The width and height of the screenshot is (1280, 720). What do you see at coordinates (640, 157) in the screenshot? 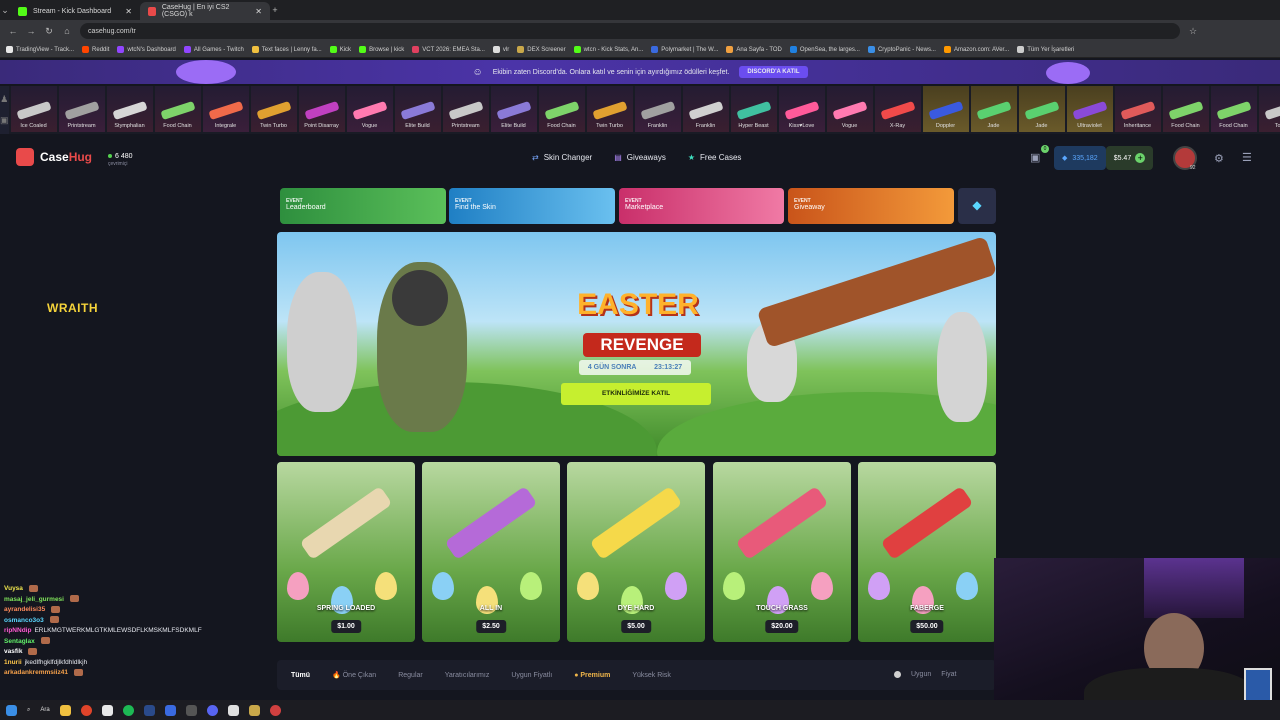
I see `nav-giveaways: ▤ Giveaways` at bounding box center [640, 157].